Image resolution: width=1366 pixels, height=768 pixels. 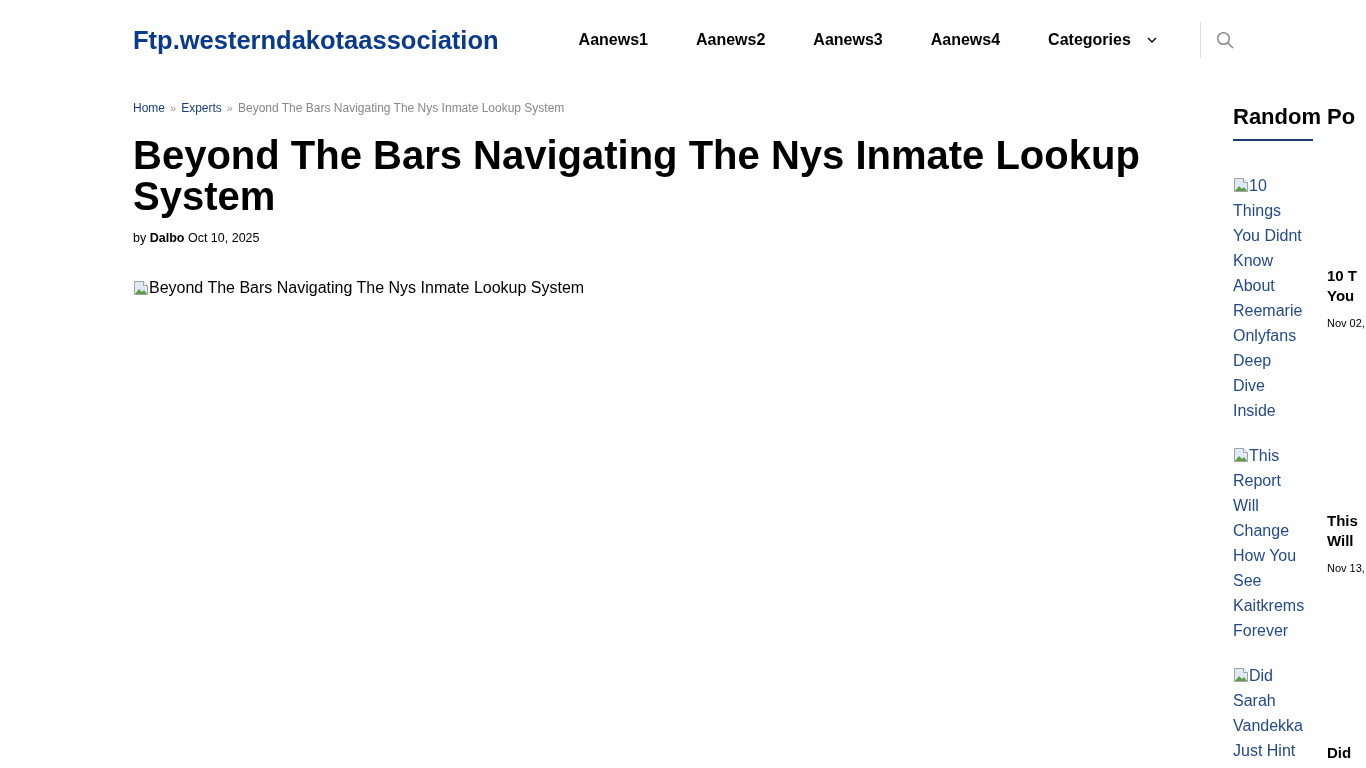 What do you see at coordinates (637, 176) in the screenshot?
I see `article-title: Beyond The Bars Navigating The Nys Inmate Lookup System` at bounding box center [637, 176].